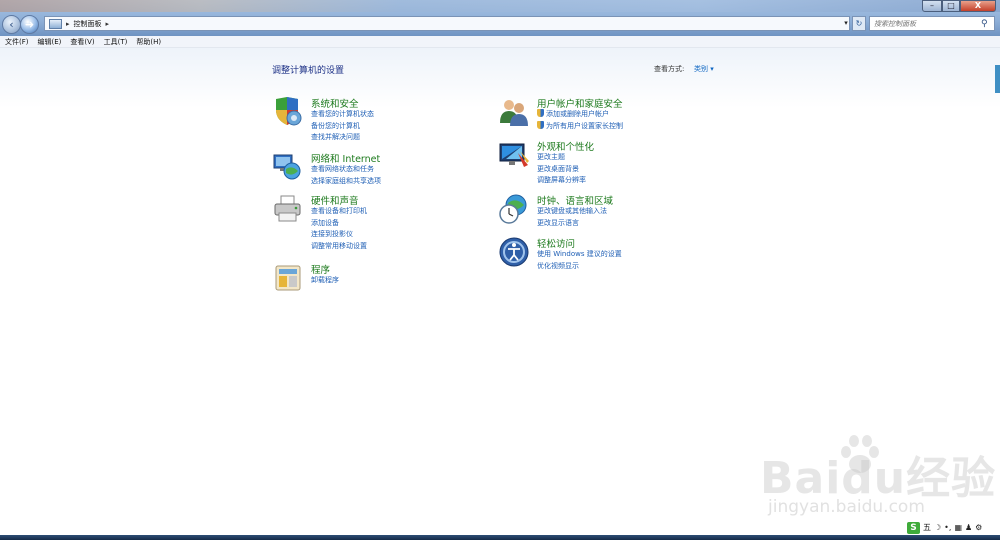 This screenshot has width=1000, height=540. I want to click on printer-icon, so click(288, 209).